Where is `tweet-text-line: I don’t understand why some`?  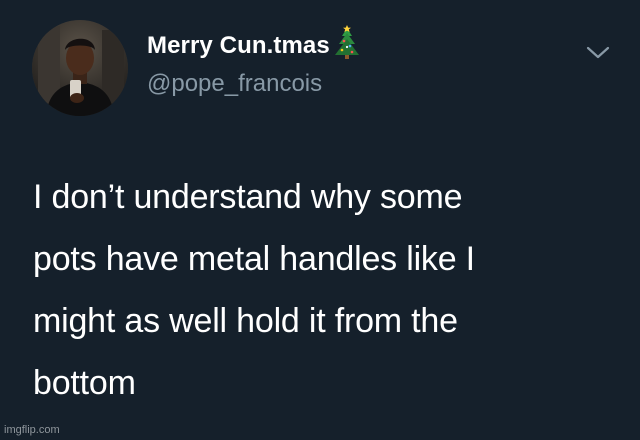 tweet-text-line: I don’t understand why some is located at coordinates (248, 197).